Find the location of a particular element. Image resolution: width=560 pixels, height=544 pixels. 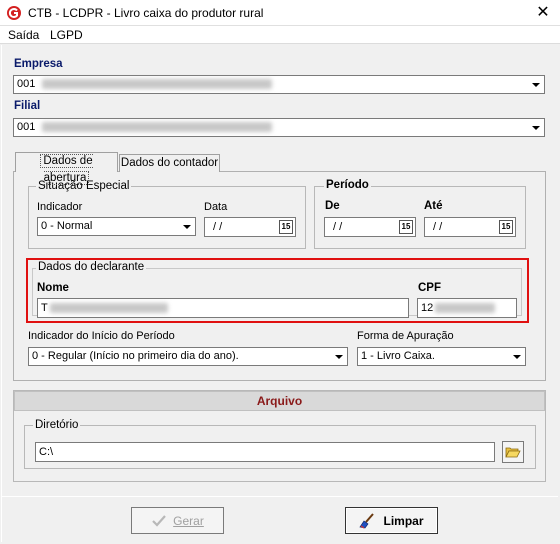

cpf-input: 12 is located at coordinates (467, 308).